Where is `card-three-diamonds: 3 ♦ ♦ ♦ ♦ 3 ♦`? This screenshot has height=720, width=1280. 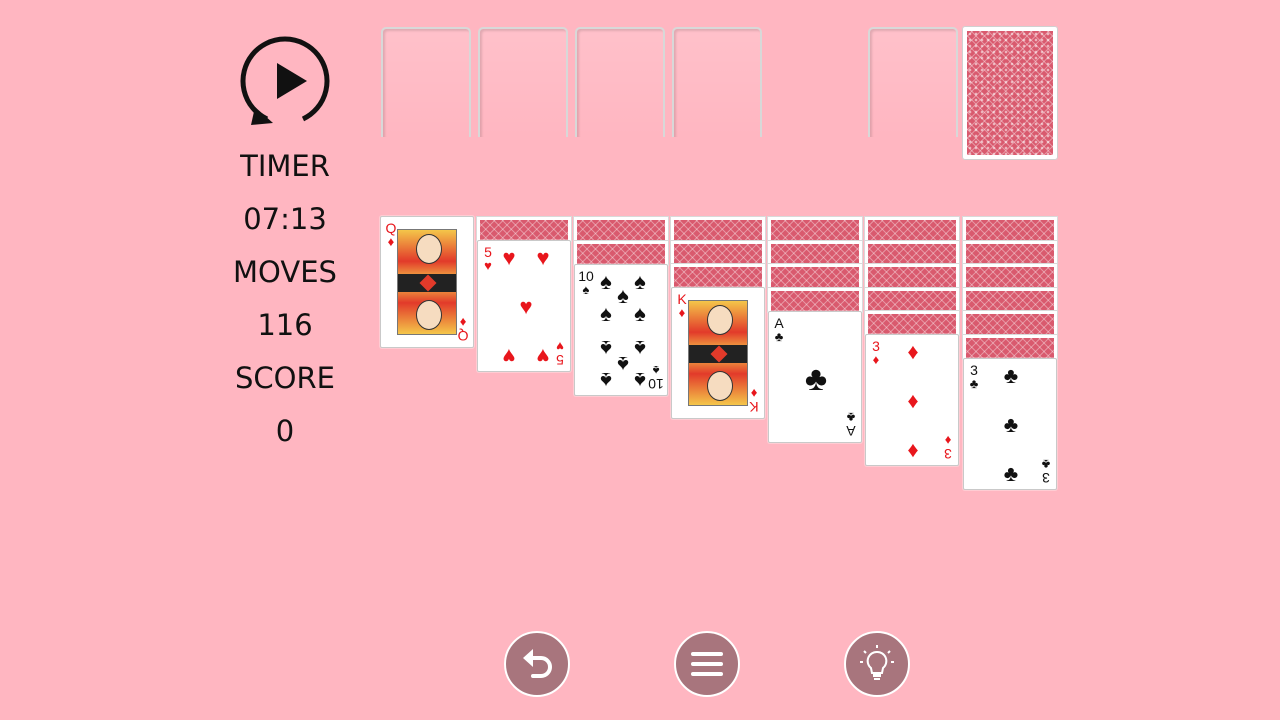
card-three-diamonds: 3 ♦ ♦ ♦ ♦ 3 ♦ is located at coordinates (912, 400).